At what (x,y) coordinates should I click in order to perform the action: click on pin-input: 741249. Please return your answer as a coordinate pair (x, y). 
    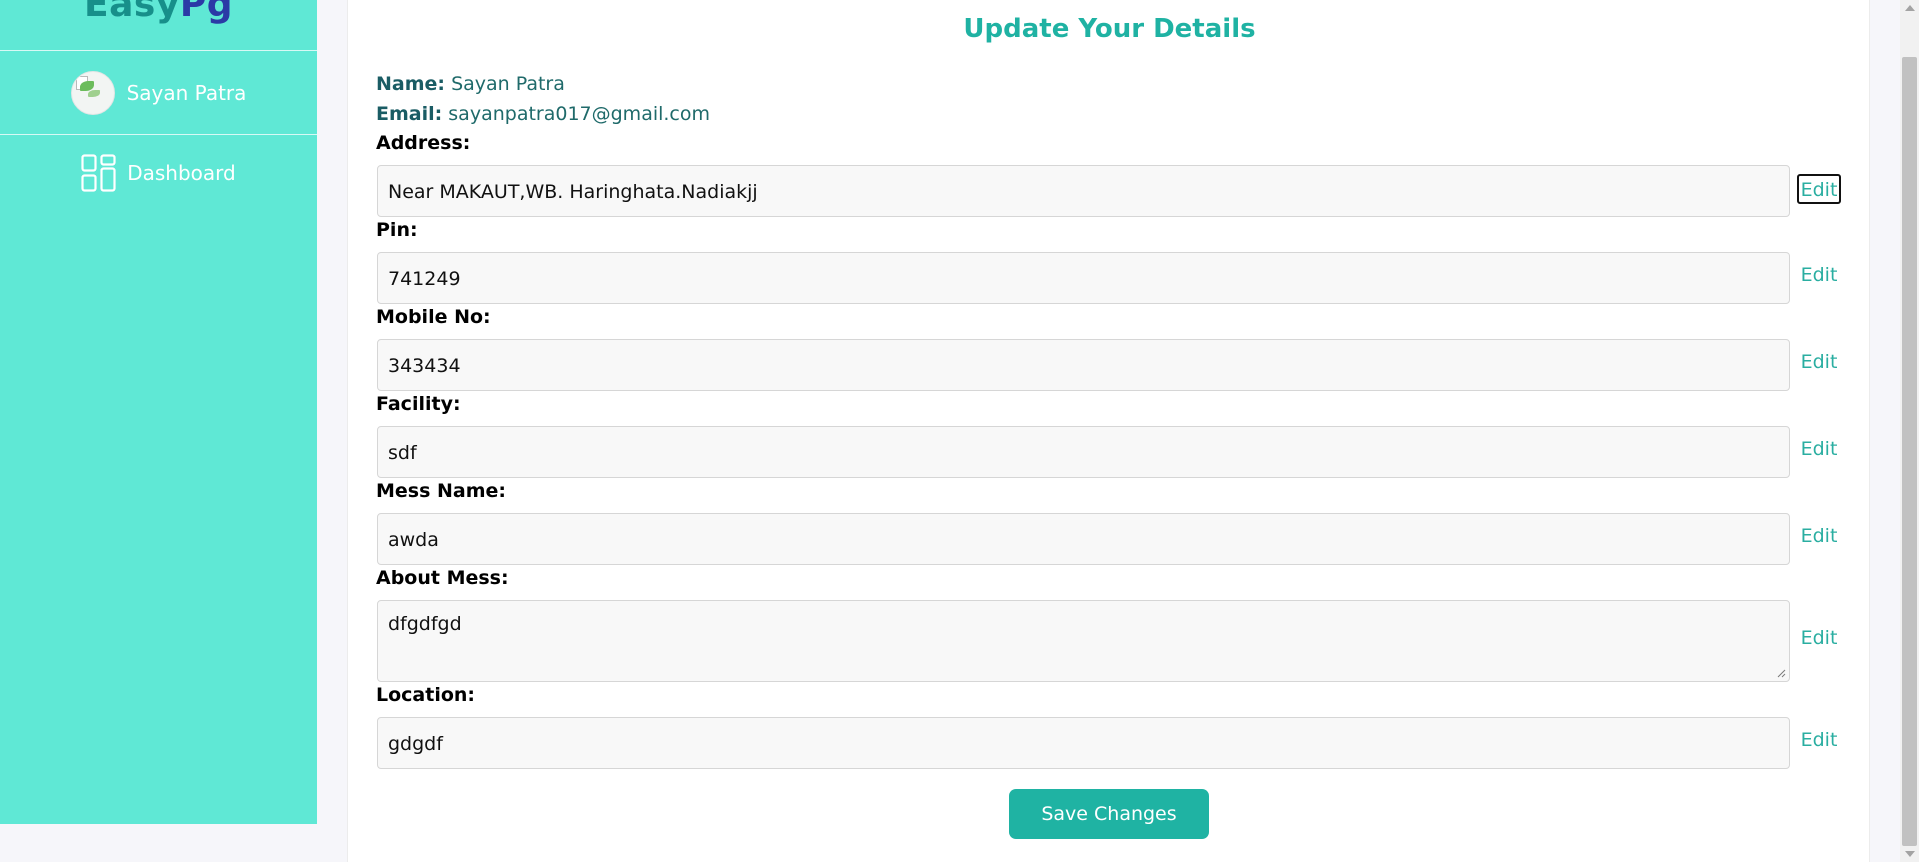
    Looking at the image, I should click on (1083, 278).